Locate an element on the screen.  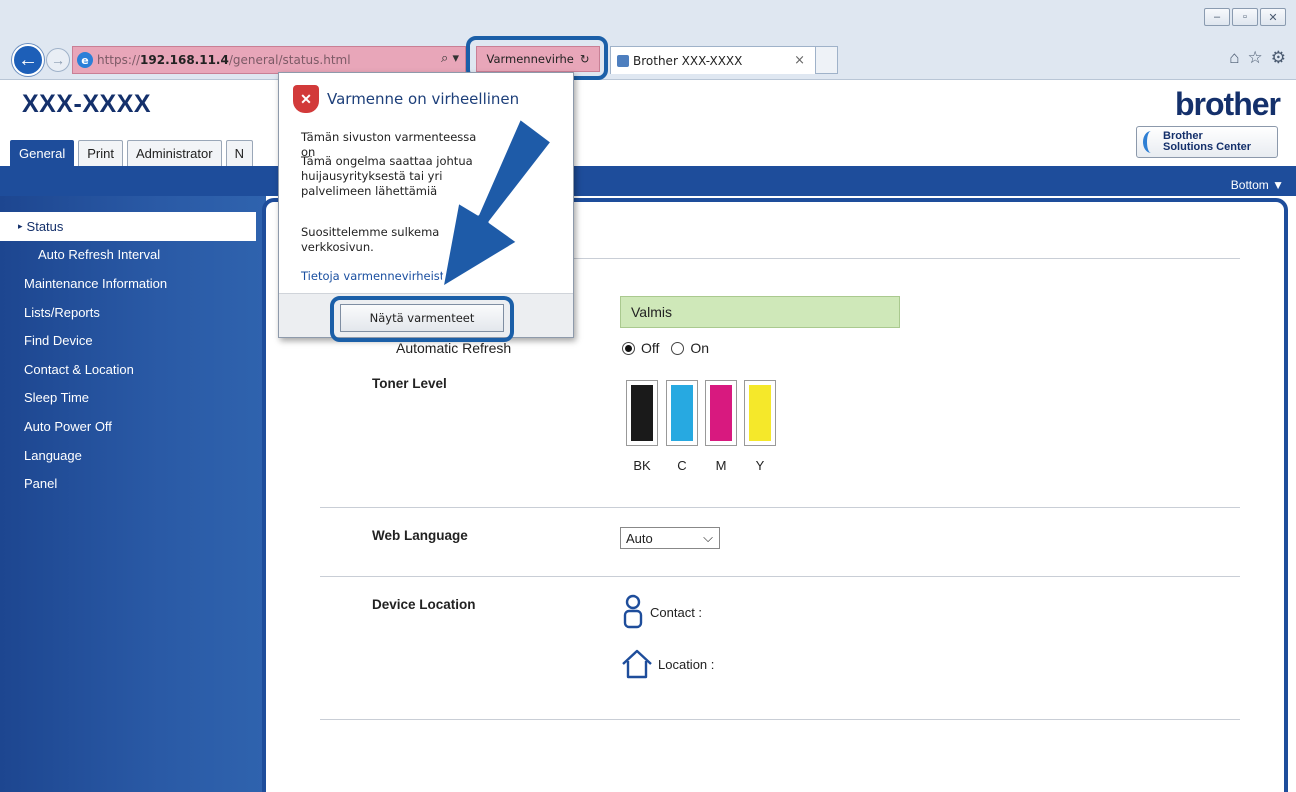
sidebar-item-contact-location: Contact & Location is located at coordinates (128, 369).